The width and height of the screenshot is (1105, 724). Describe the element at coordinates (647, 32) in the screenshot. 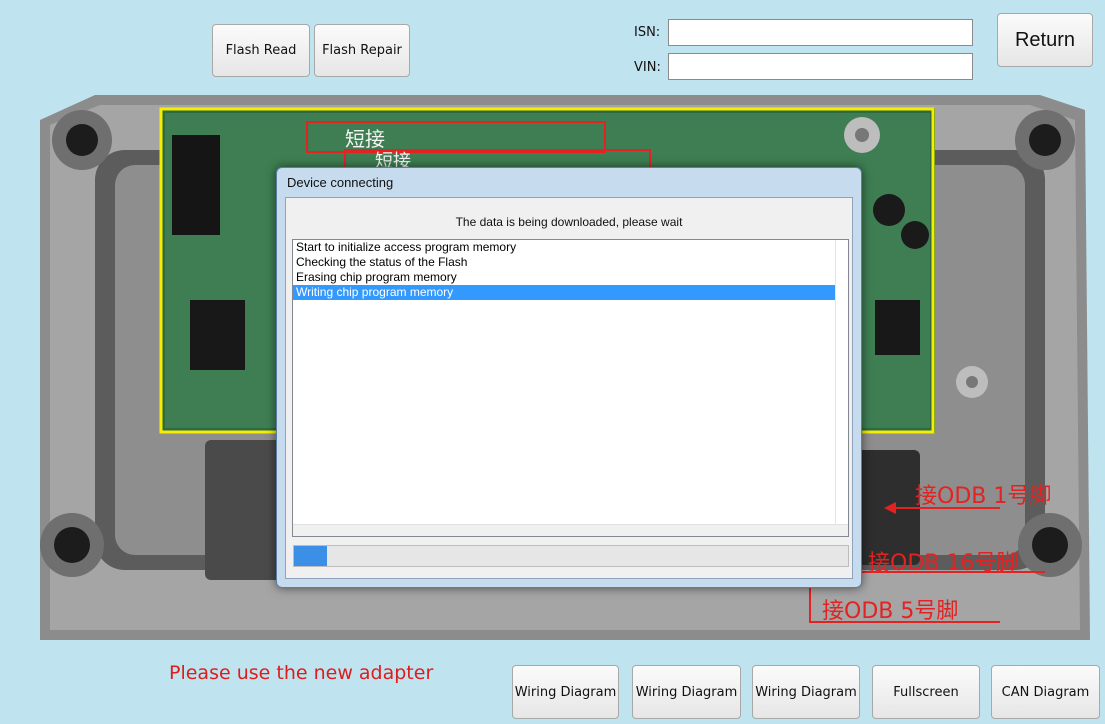

I see `isn-label: ISN:` at that location.